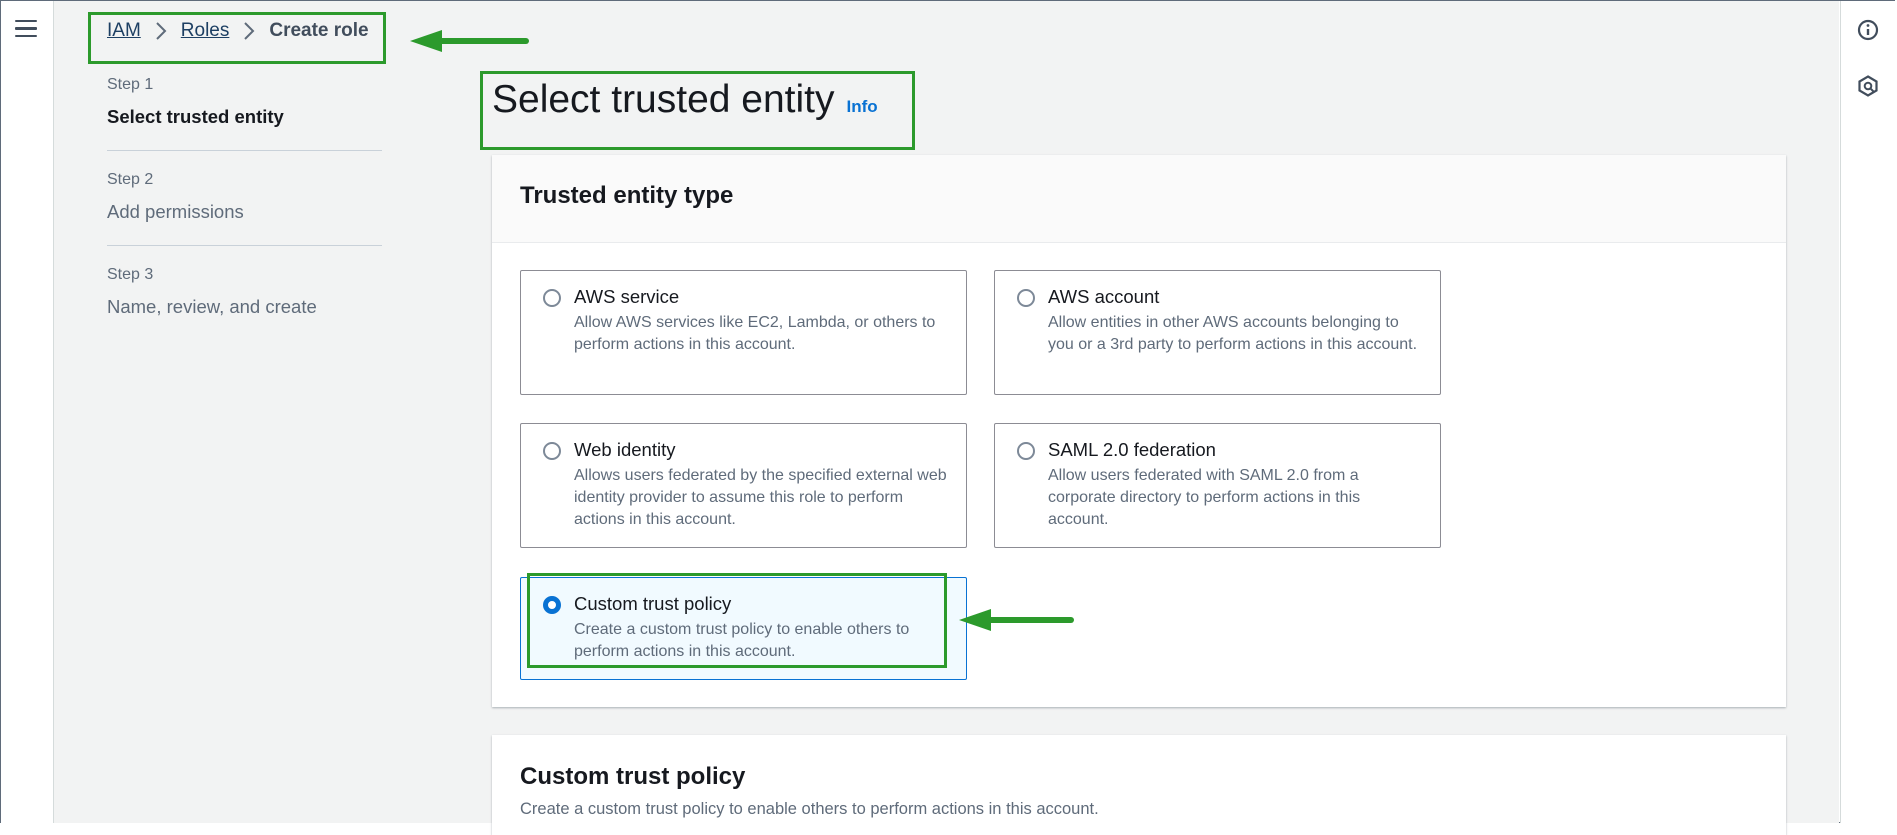  What do you see at coordinates (633, 776) in the screenshot?
I see `panel-title: Custom trust policy` at bounding box center [633, 776].